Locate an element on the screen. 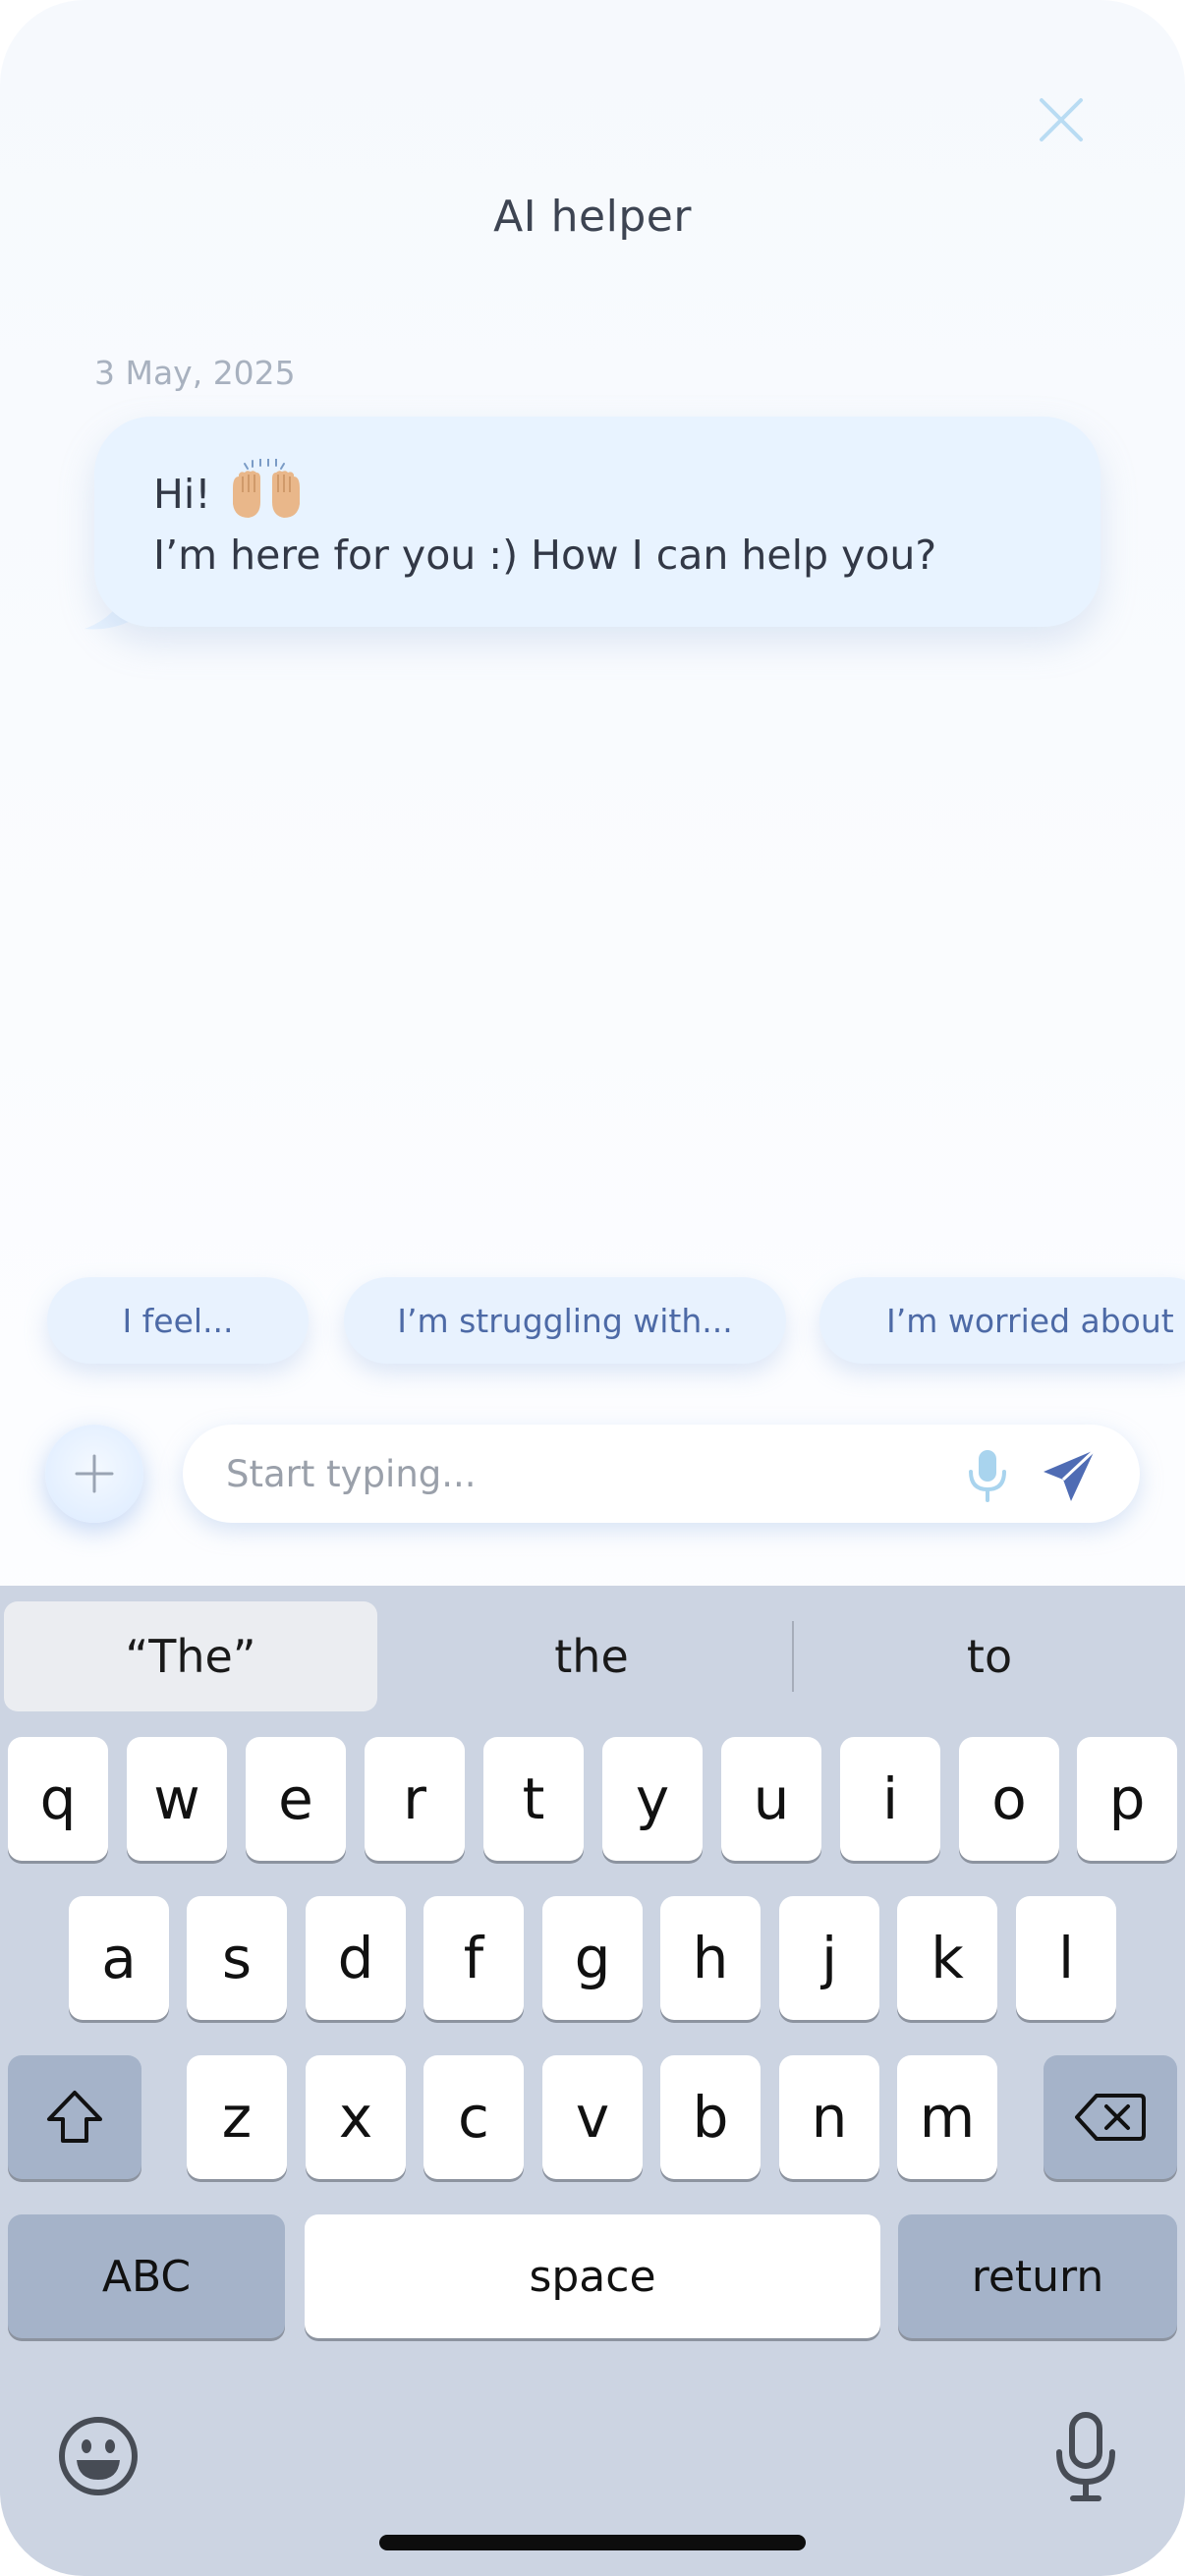 This screenshot has height=2576, width=1185. key-u: u is located at coordinates (771, 1799).